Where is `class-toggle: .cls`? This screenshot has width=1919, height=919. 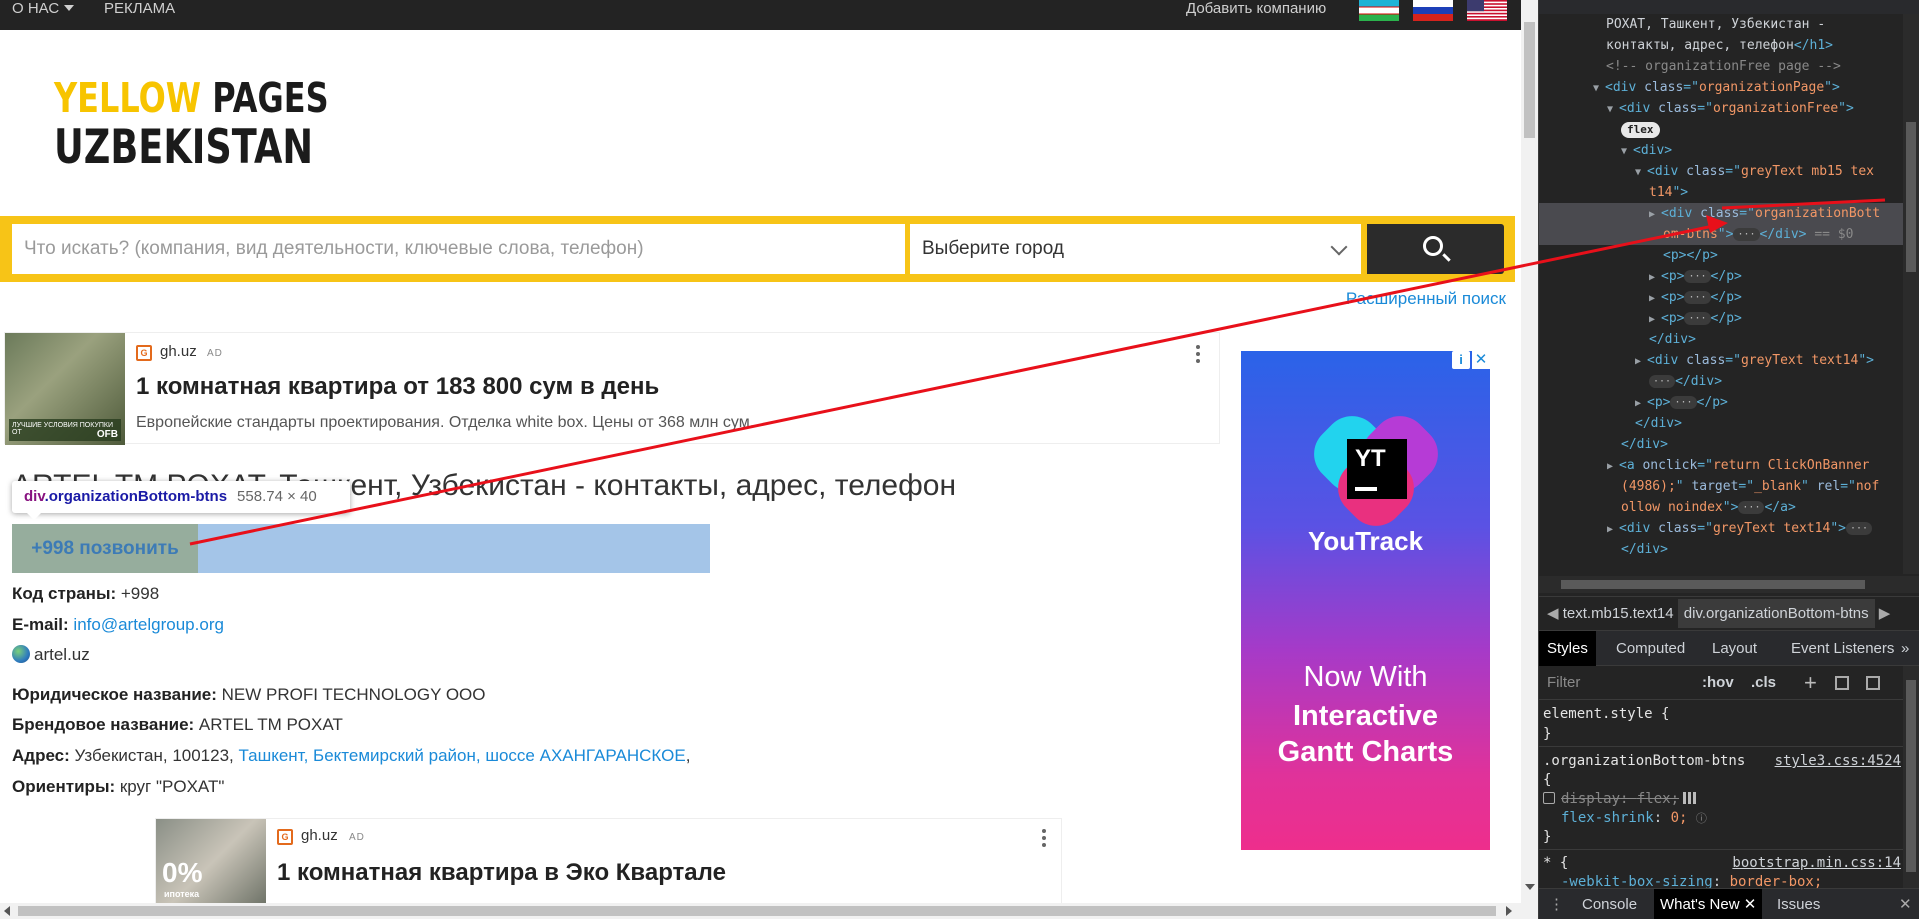
class-toggle: .cls is located at coordinates (1763, 683).